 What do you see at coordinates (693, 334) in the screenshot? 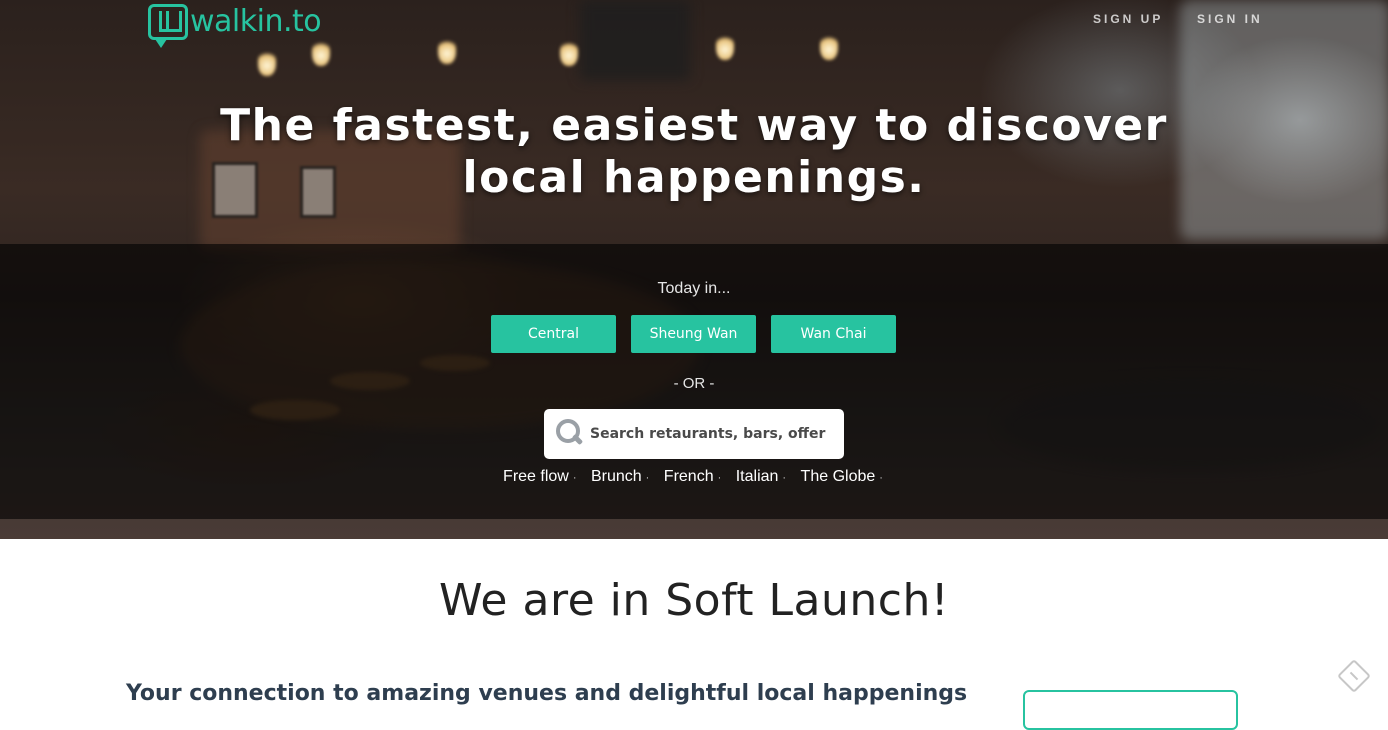
I see `area-button-sheung-wan: Sheung Wan` at bounding box center [693, 334].